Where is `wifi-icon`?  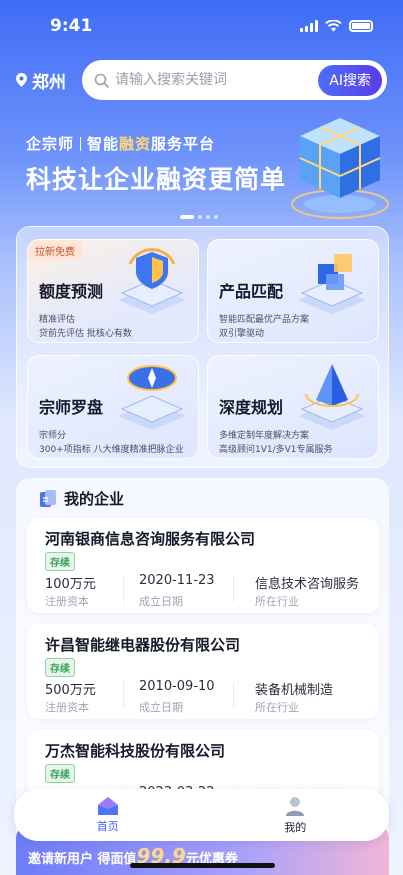 wifi-icon is located at coordinates (333, 26).